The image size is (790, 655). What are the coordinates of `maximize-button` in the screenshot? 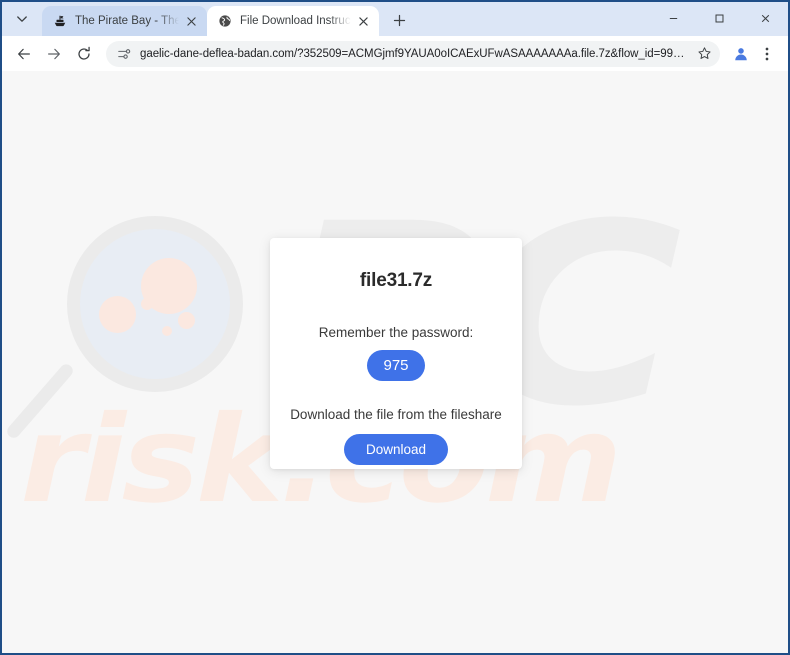 It's located at (719, 18).